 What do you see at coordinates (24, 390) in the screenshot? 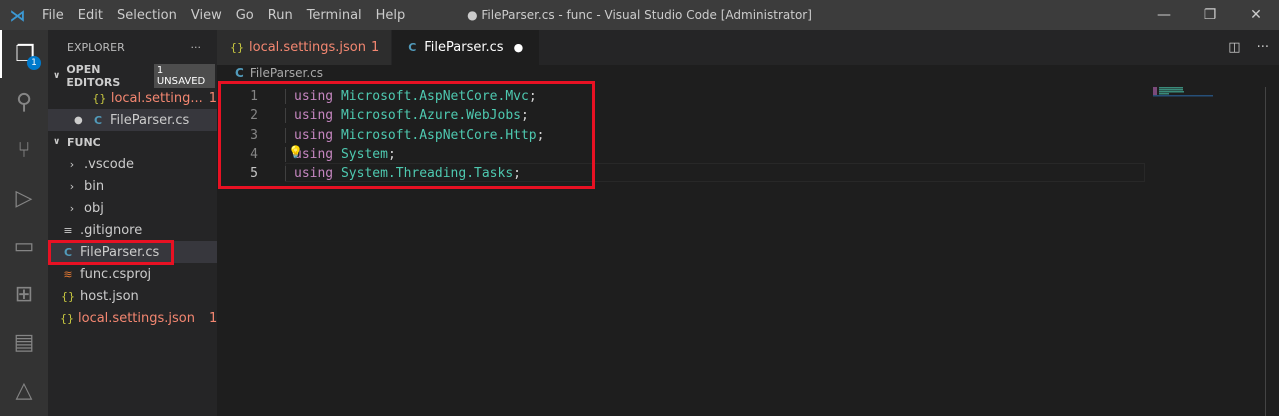
I see `azure-icon: △` at bounding box center [24, 390].